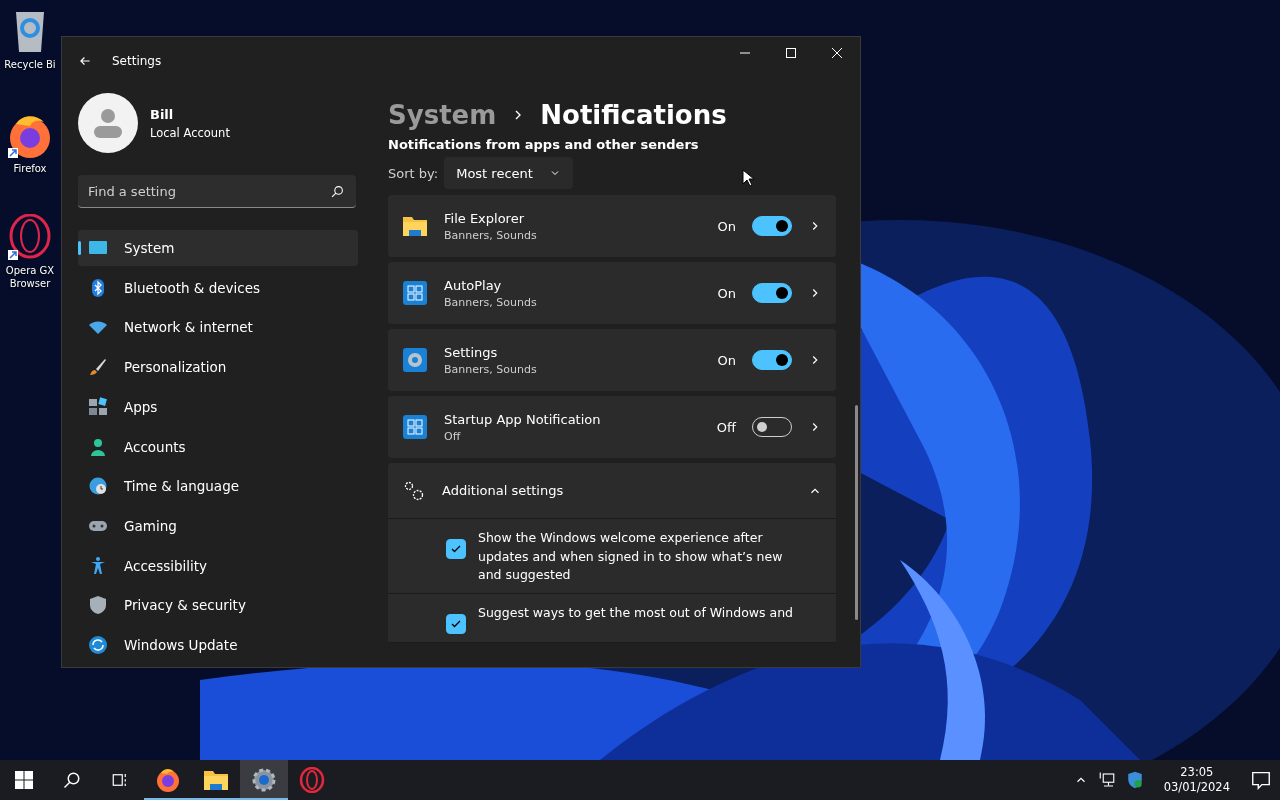  I want to click on desktop-icon-label: Firefox, so click(30, 168).